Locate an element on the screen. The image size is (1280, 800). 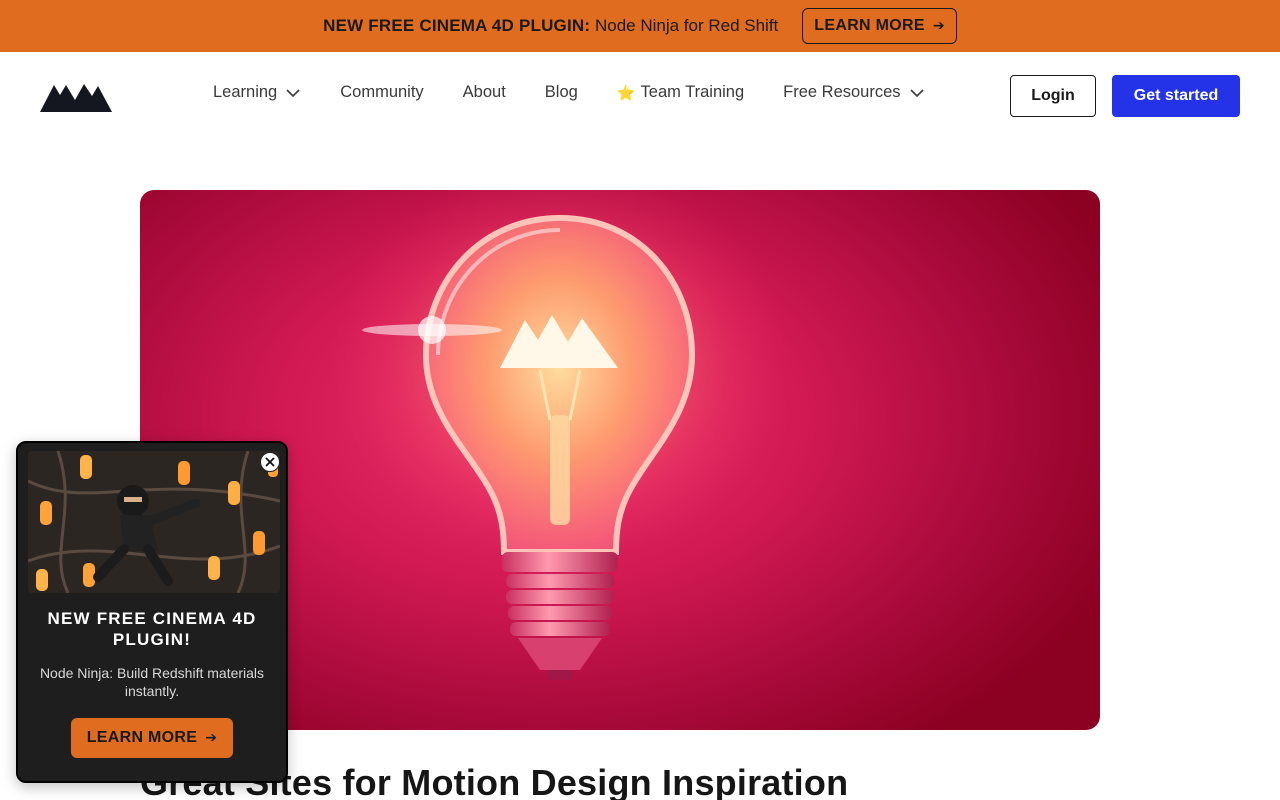
nav-item-label: Learning is located at coordinates (245, 92).